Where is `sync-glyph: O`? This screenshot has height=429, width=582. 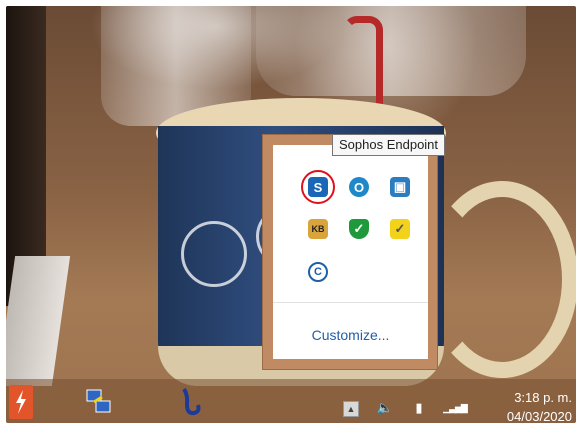 sync-glyph: O is located at coordinates (359, 187).